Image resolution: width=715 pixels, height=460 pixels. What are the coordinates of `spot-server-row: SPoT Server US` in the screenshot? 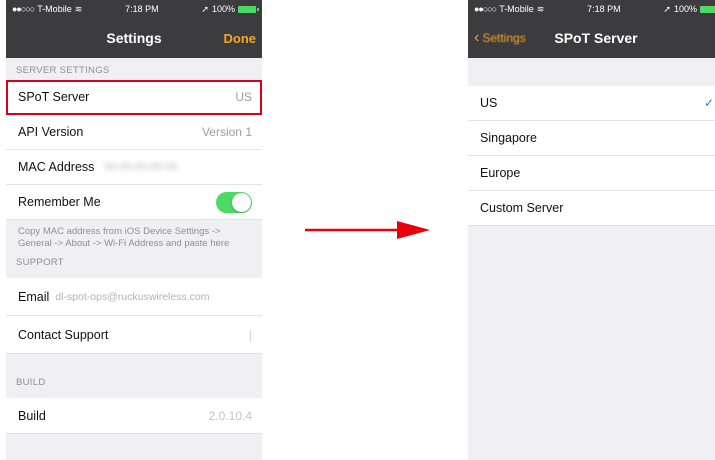 It's located at (134, 97).